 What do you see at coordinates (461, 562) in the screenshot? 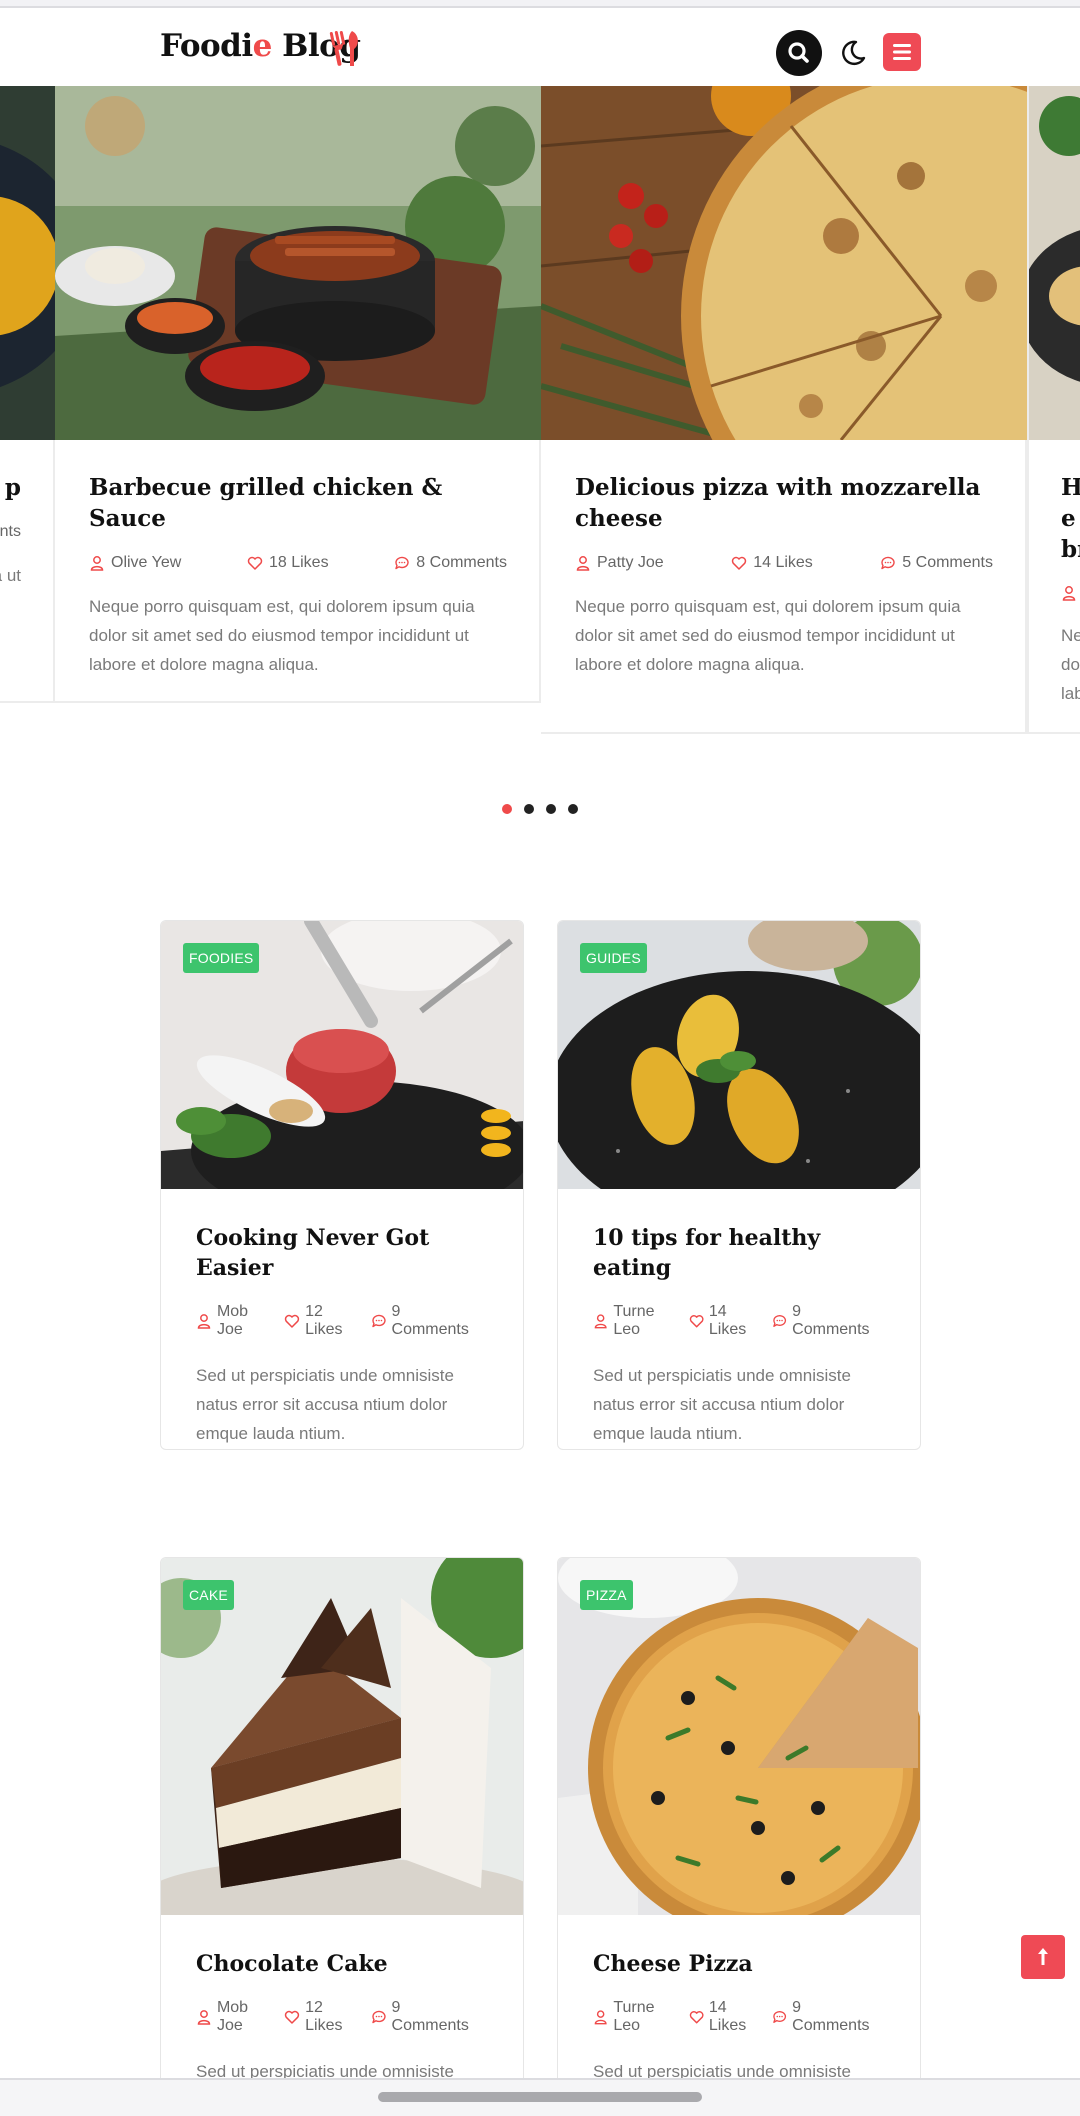
I see `comments-count: 8 Comments` at bounding box center [461, 562].